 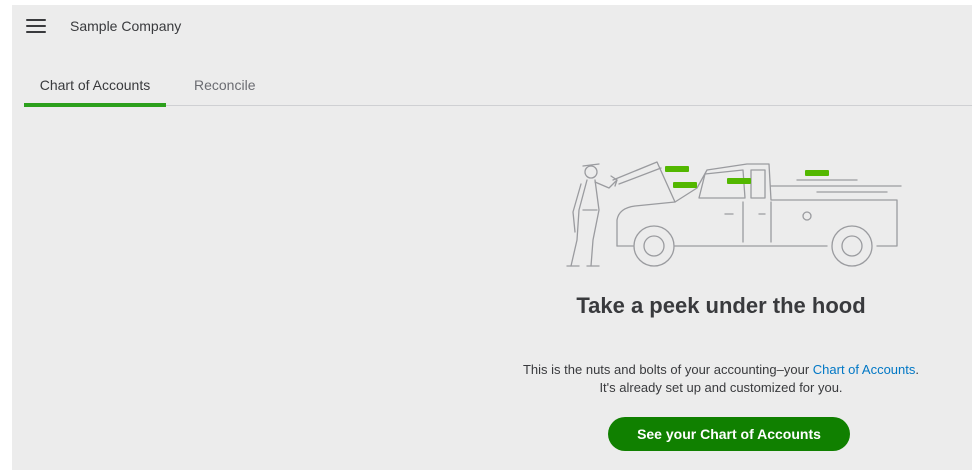 What do you see at coordinates (224, 90) in the screenshot?
I see `tab-reconcile: Reconcile` at bounding box center [224, 90].